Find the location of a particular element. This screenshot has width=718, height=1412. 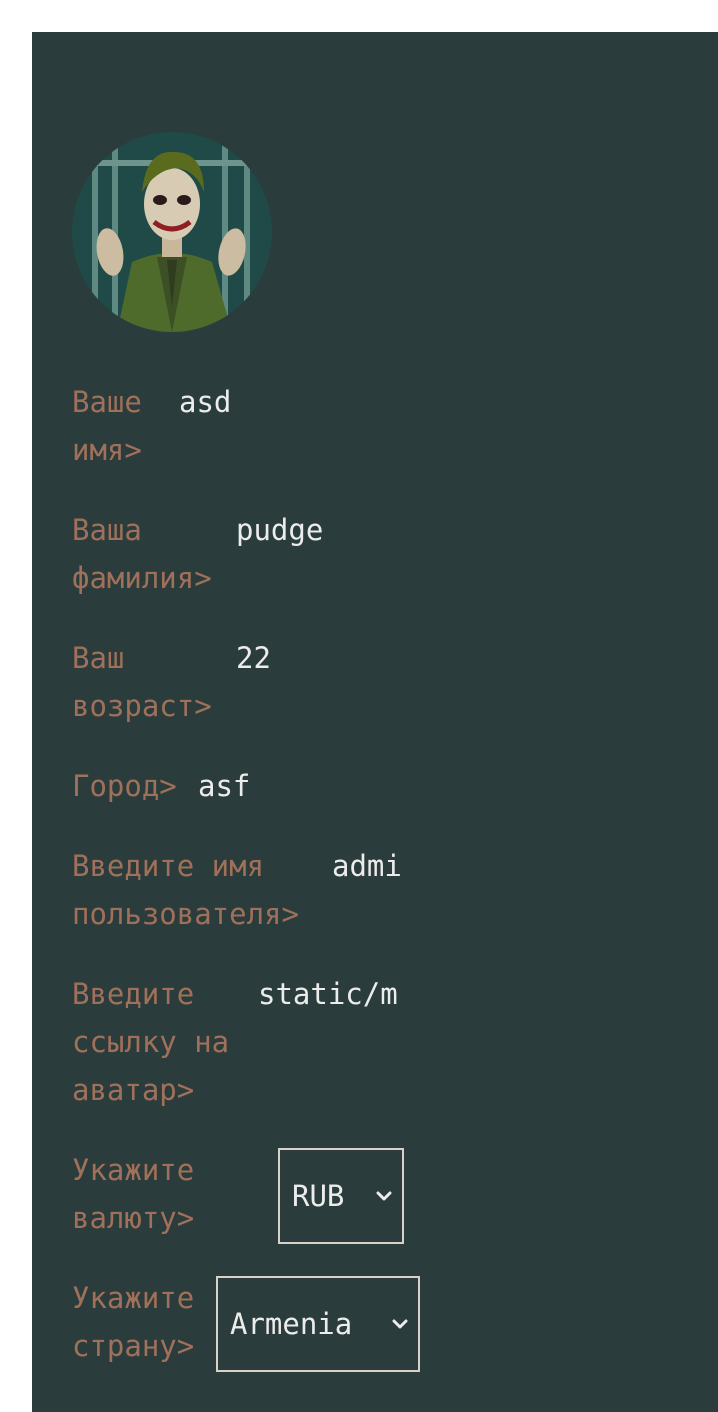

currency-selected-value: RUB is located at coordinates (318, 1196).